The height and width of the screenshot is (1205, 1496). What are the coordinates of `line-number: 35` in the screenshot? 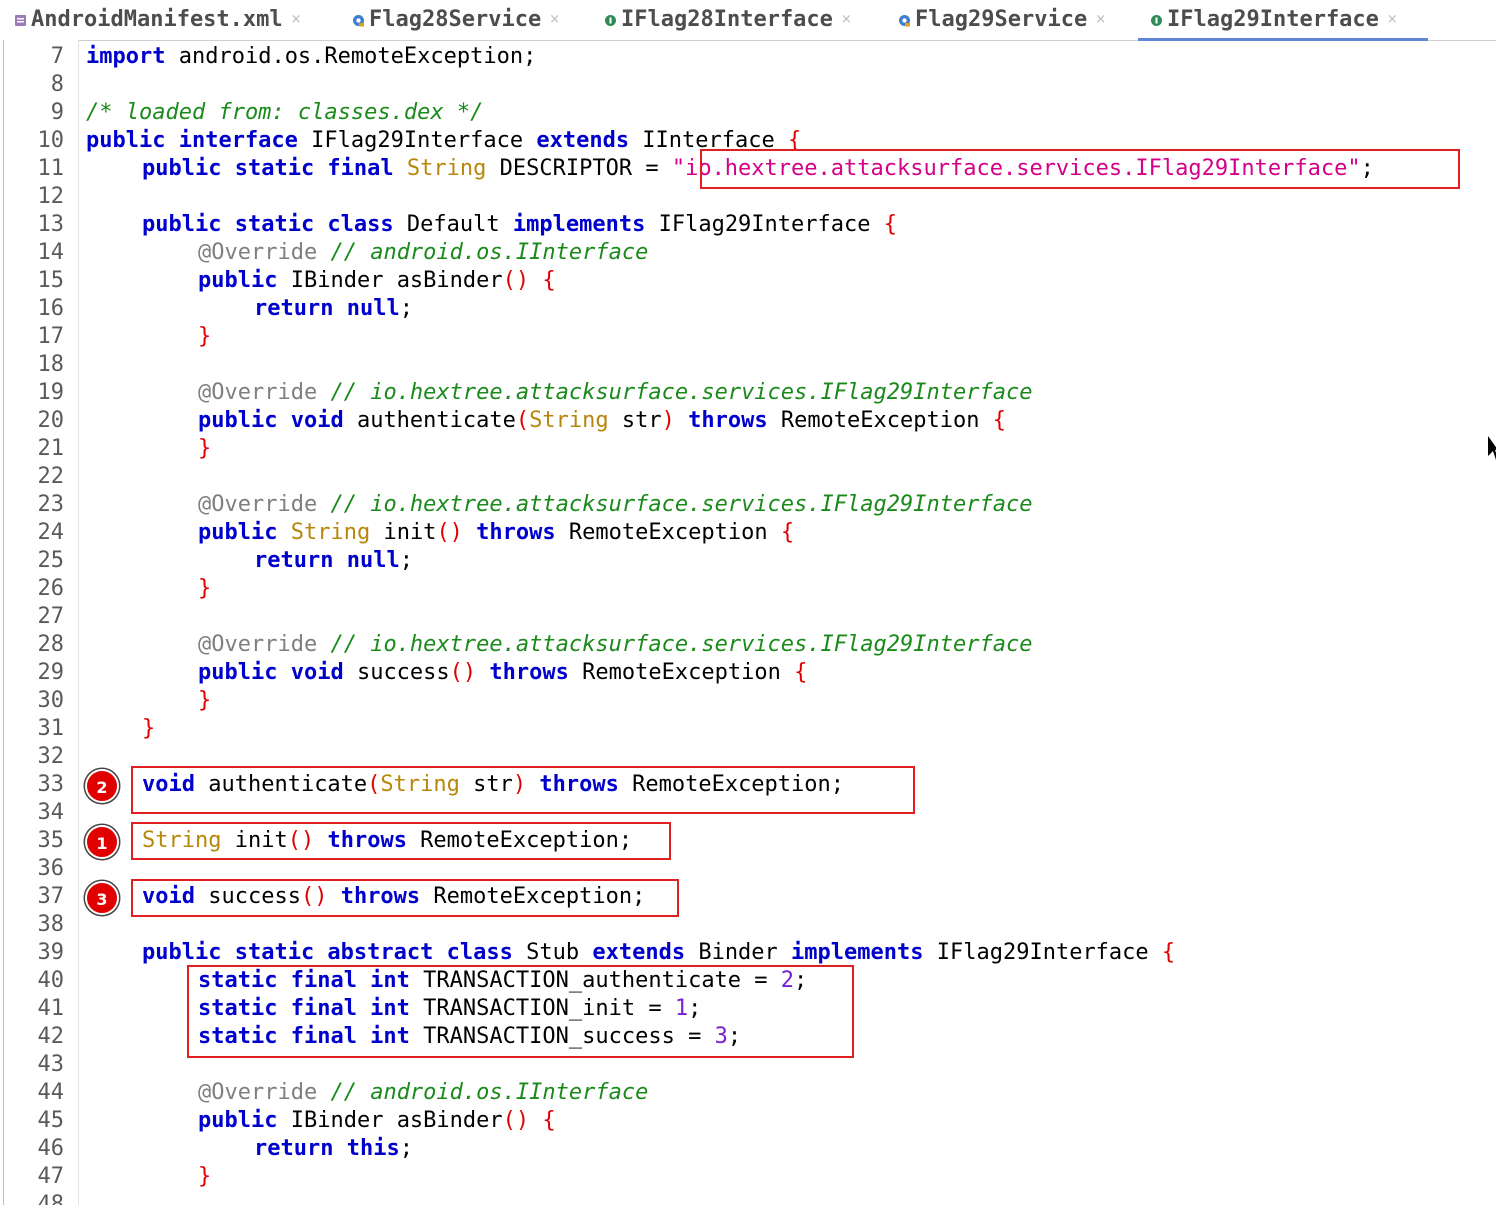 It's located at (51, 840).